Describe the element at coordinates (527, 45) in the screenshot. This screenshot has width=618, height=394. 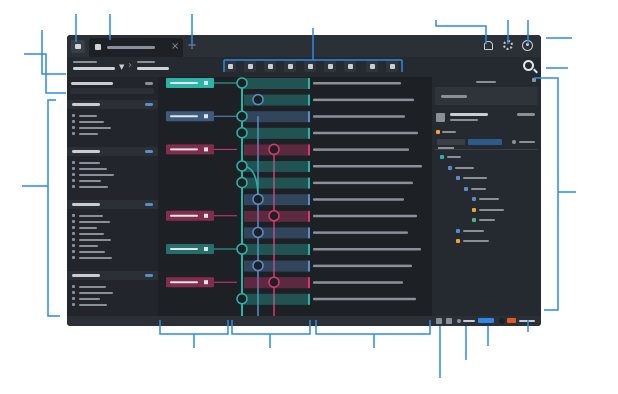
I see `user-icon` at that location.